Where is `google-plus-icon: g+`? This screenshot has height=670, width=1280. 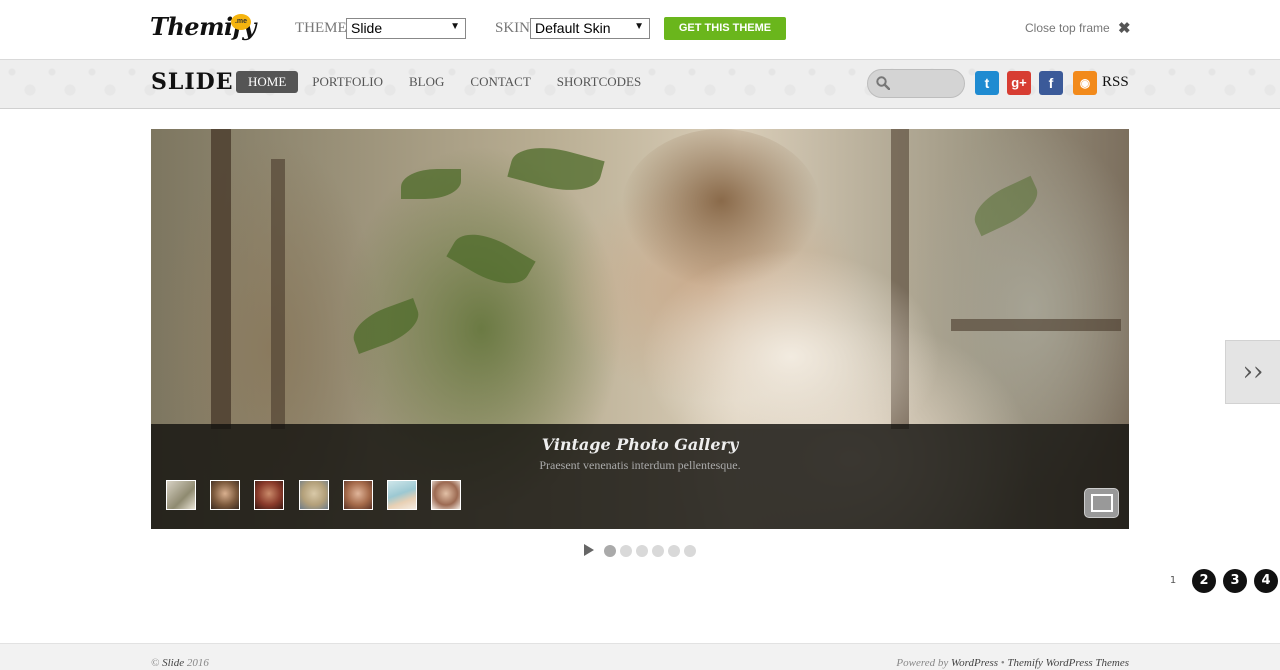
google-plus-icon: g+ is located at coordinates (1019, 83).